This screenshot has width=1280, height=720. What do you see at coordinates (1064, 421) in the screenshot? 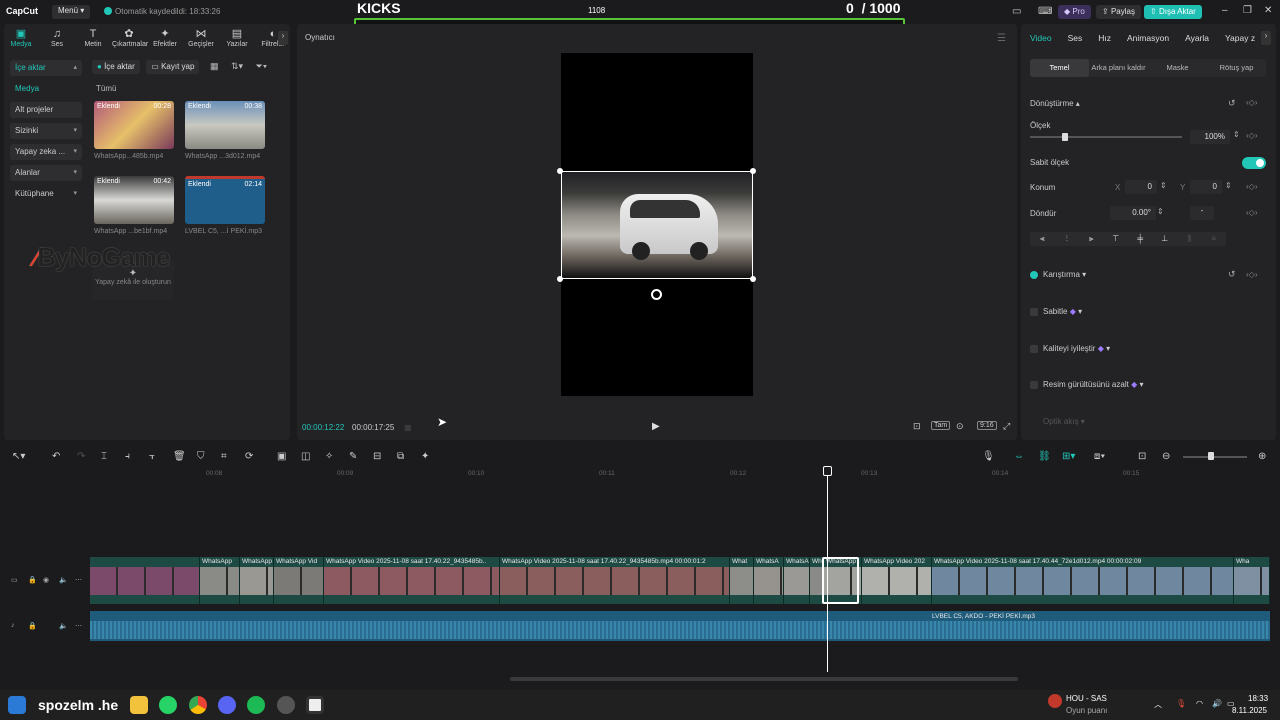
I see `optical-flow-section: Optik akış ▾` at bounding box center [1064, 421].